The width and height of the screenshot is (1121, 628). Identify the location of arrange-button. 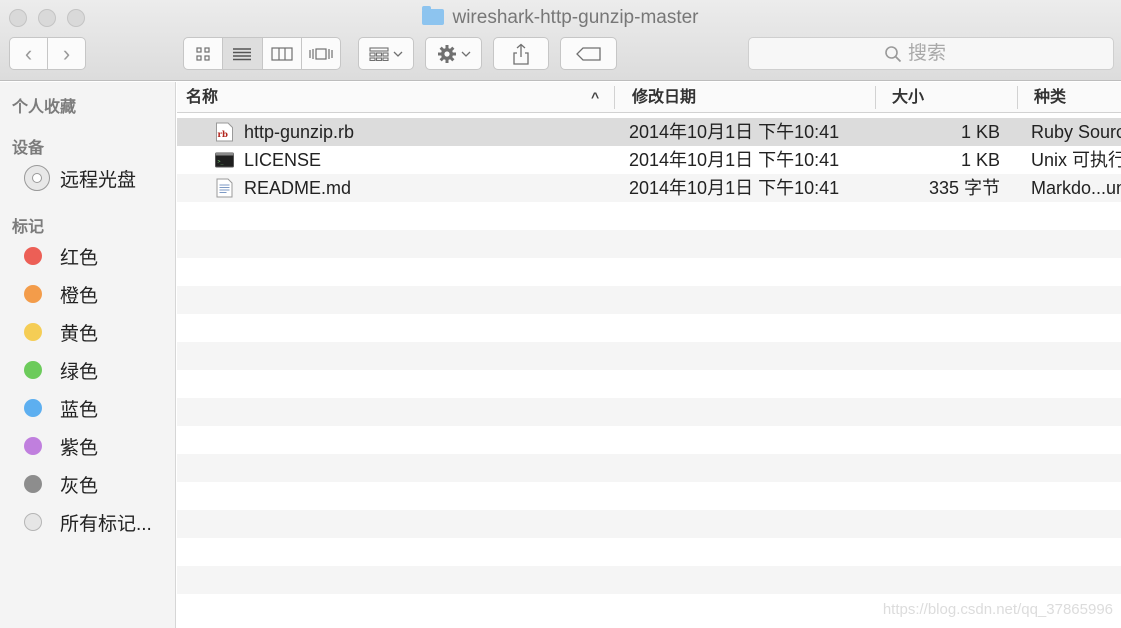
(386, 53).